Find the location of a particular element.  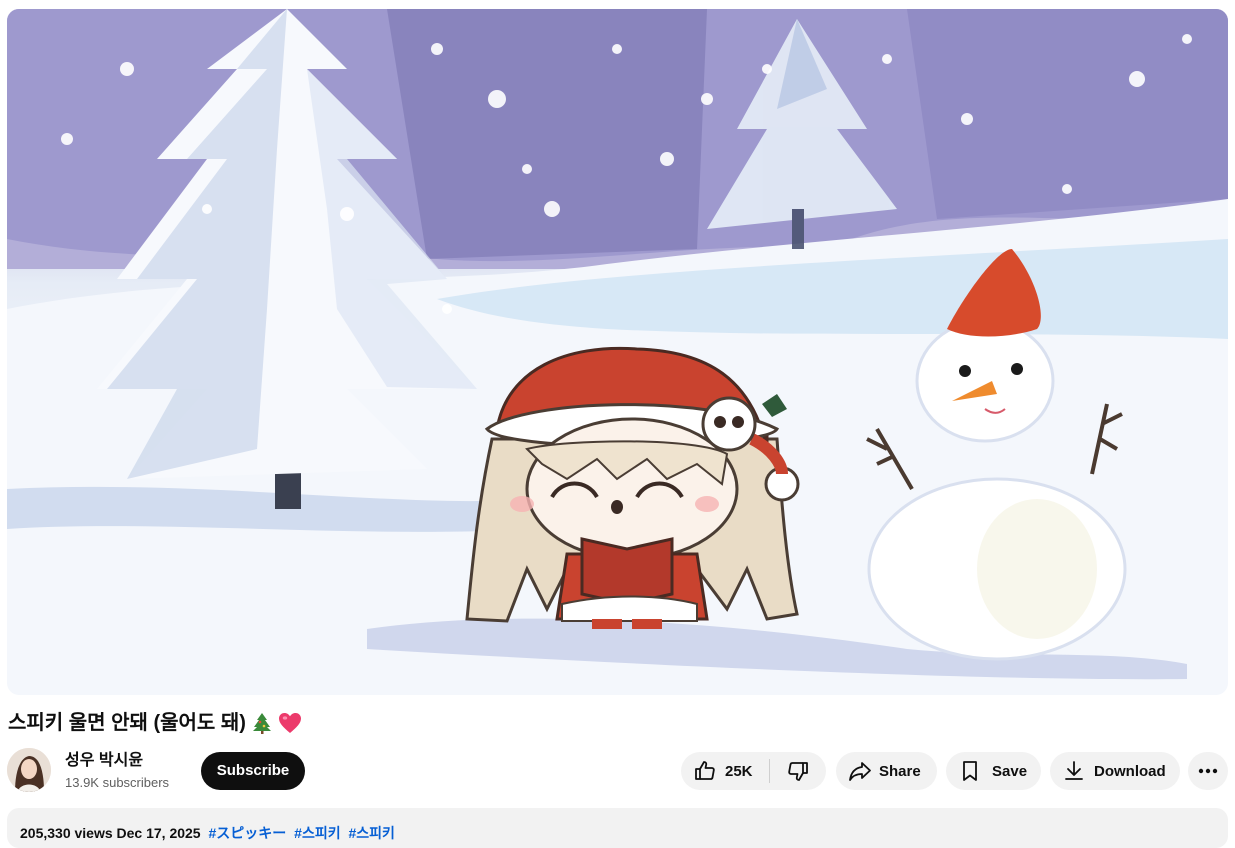

download-button: Download is located at coordinates (1115, 771).